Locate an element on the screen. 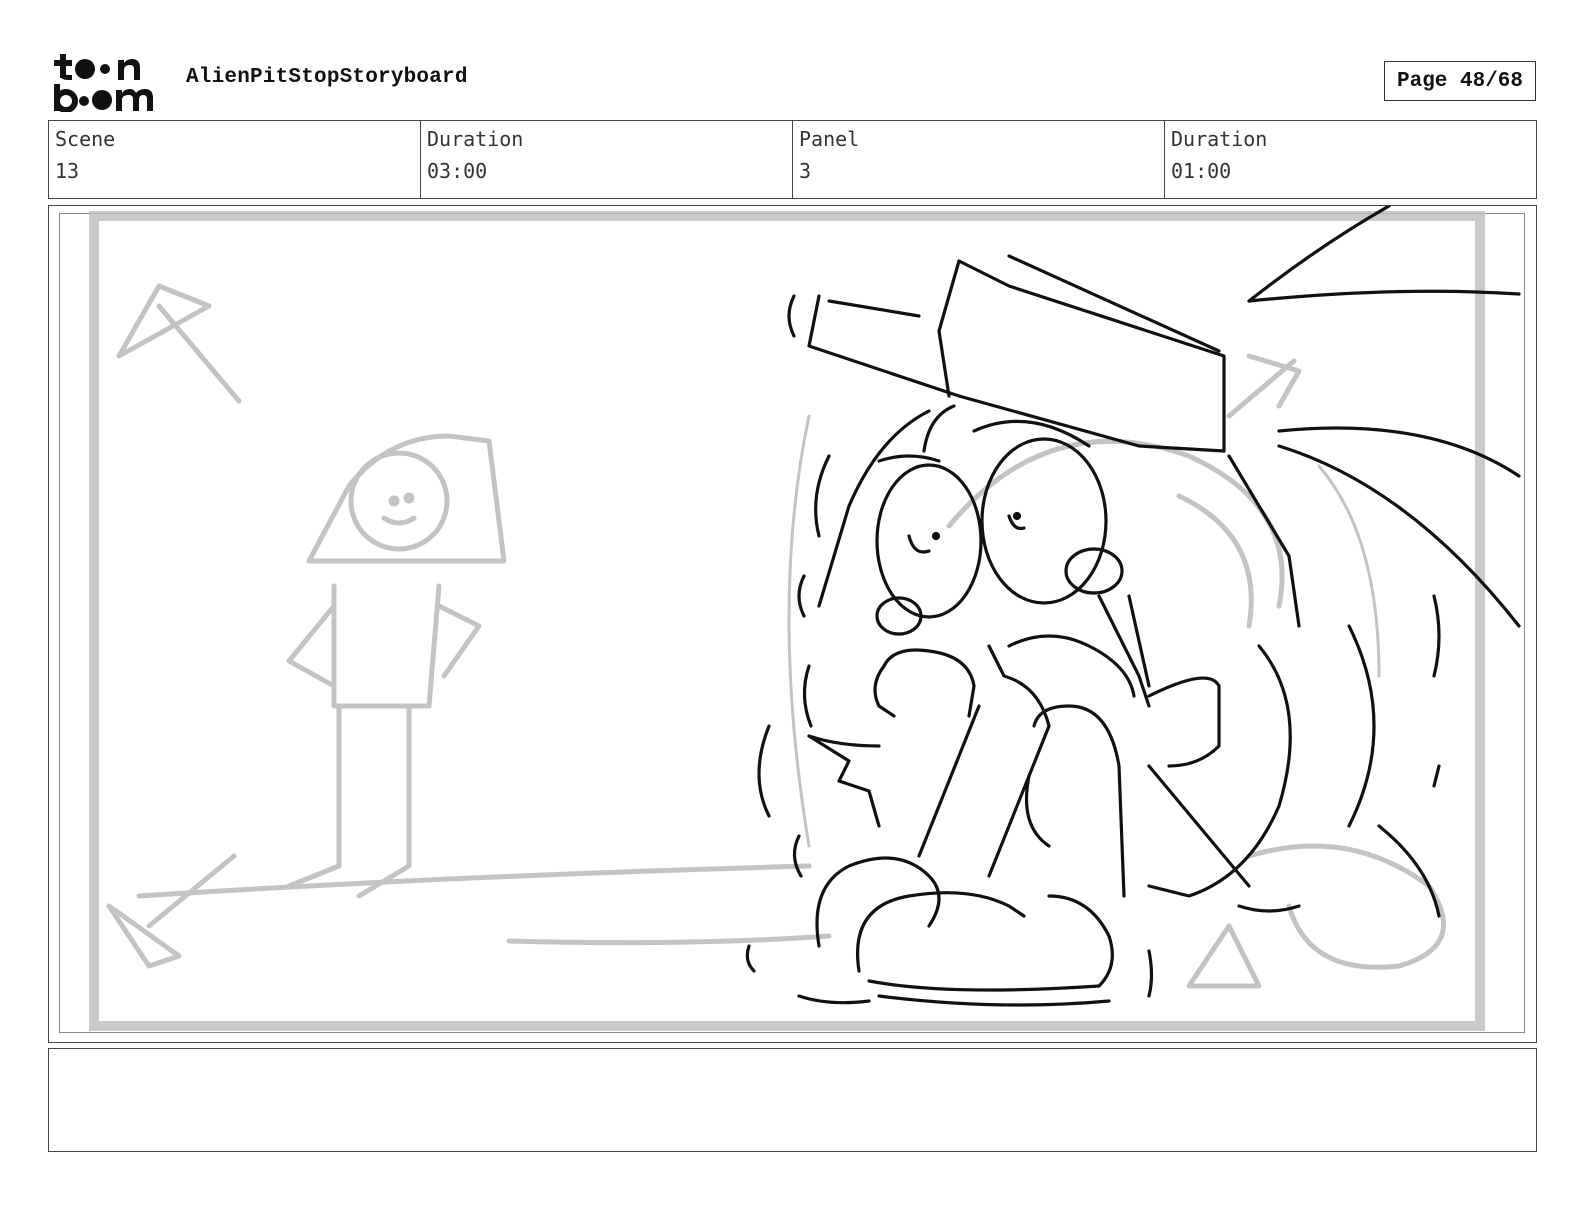  panel-duration-label: Duration is located at coordinates (1219, 139).